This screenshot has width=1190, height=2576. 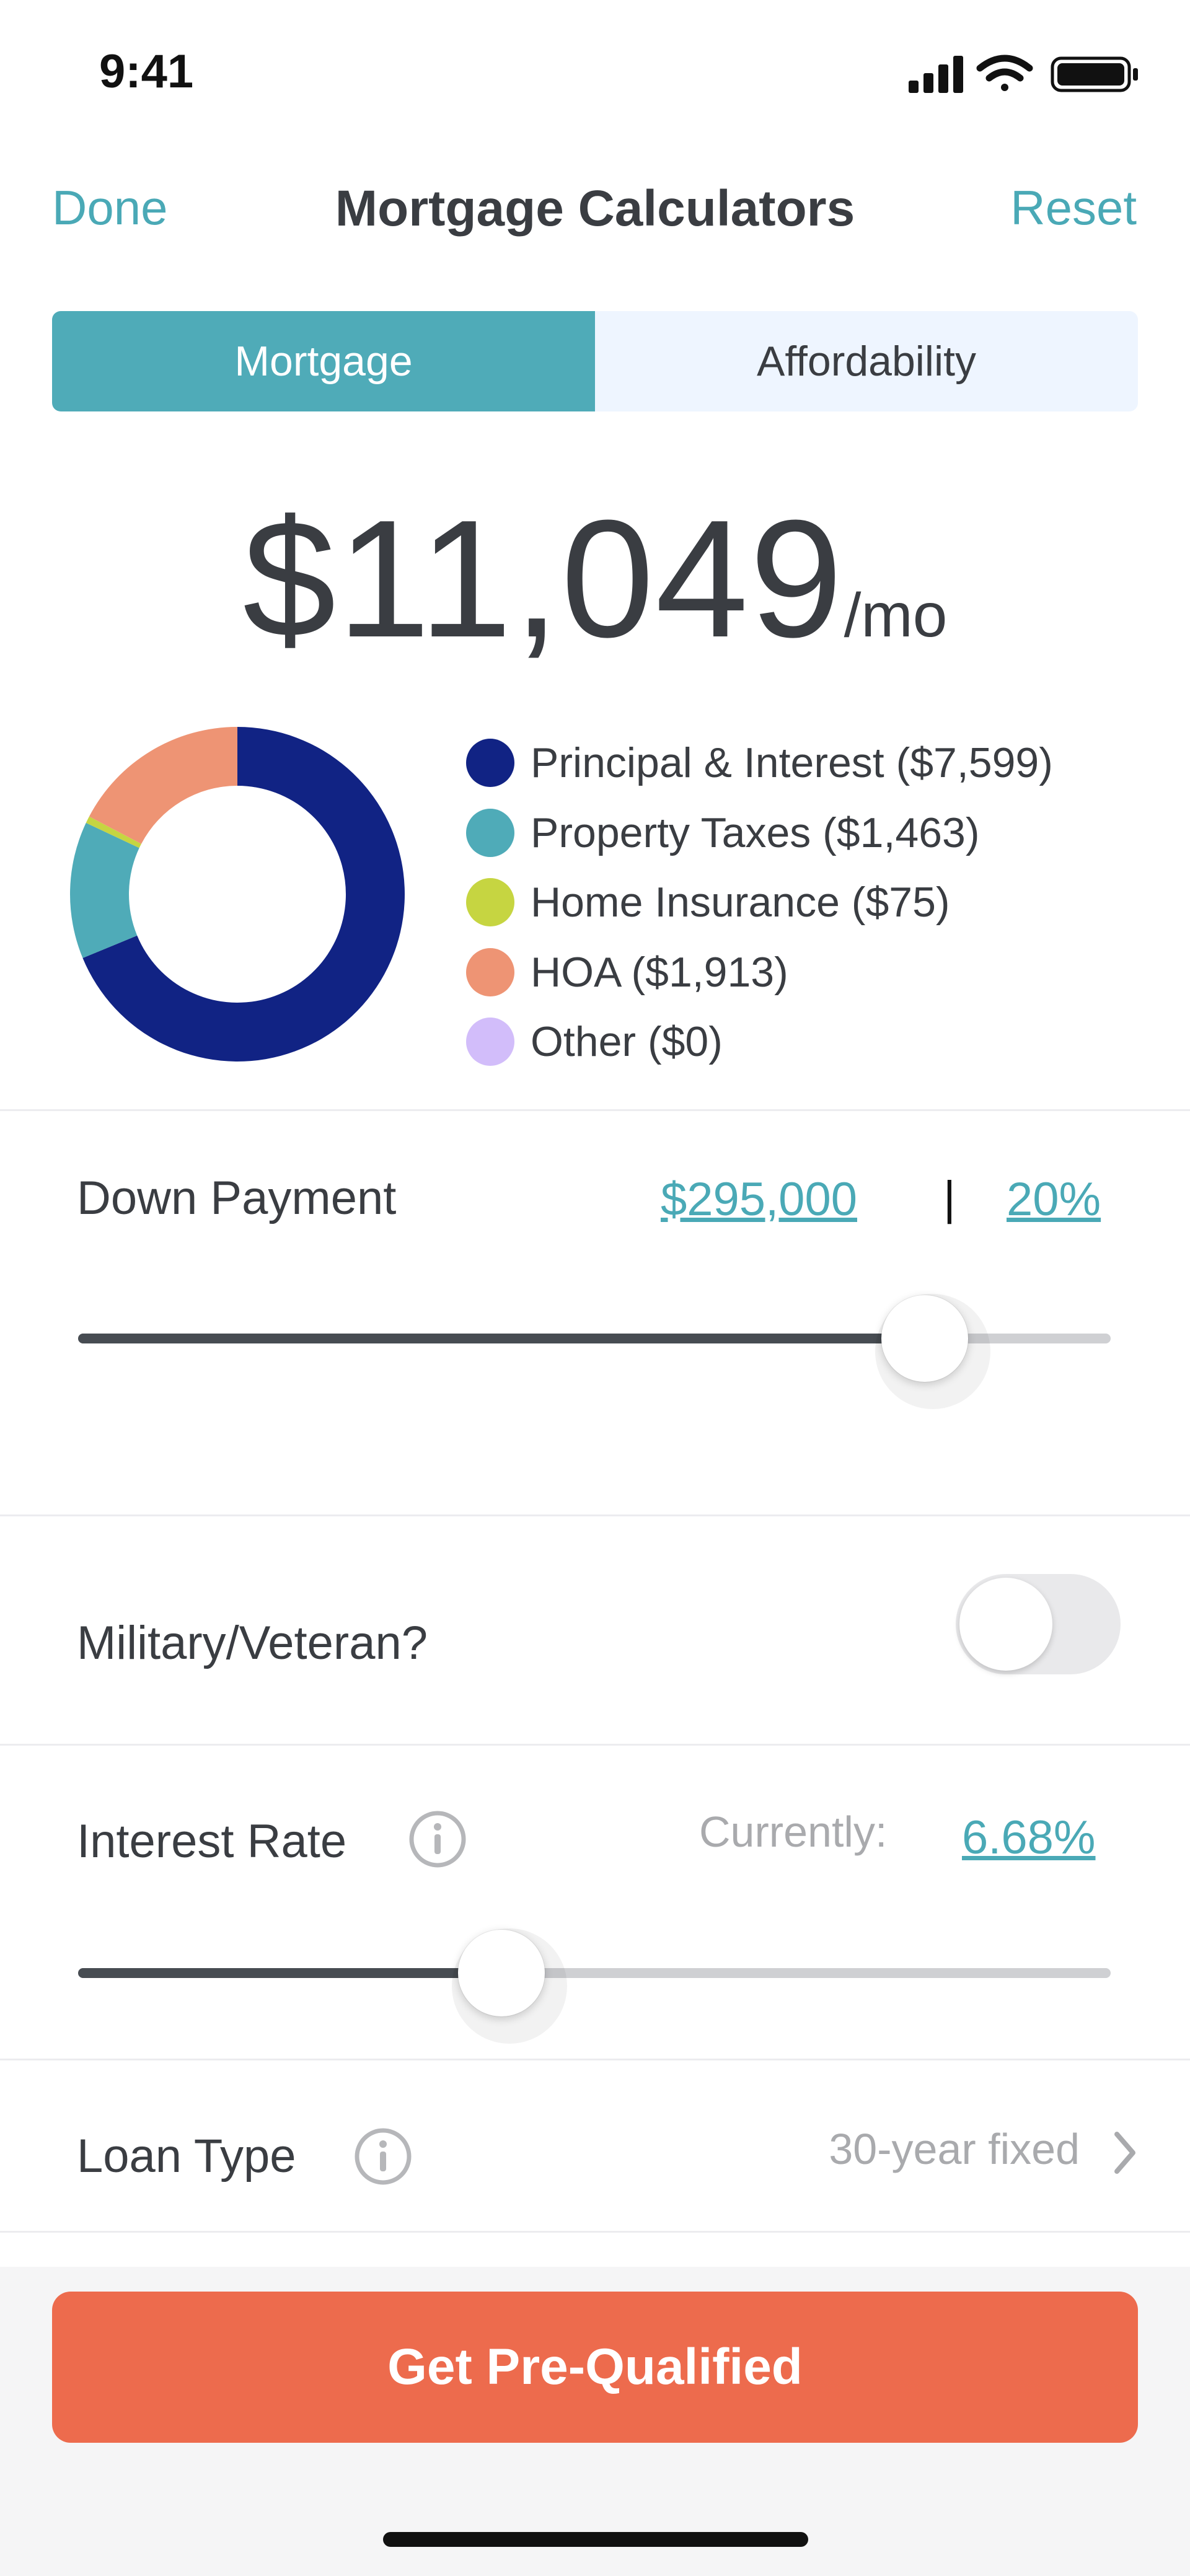 I want to click on down-payment-percent-link: 20%, so click(x=1054, y=1199).